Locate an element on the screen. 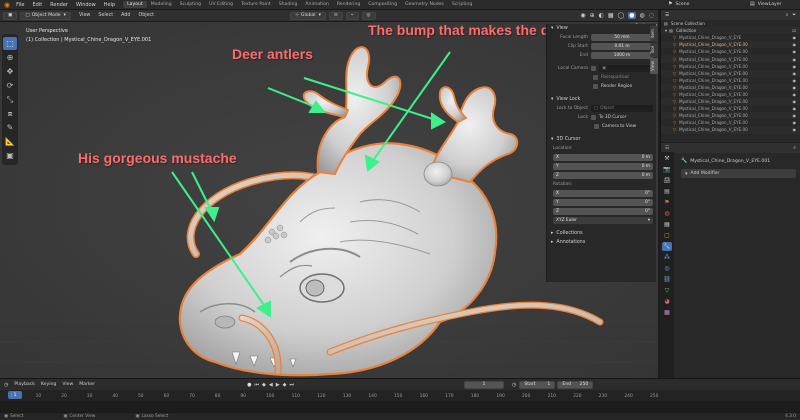 Image resolution: width=800 pixels, height=420 pixels. next-key-icon: ◆ is located at coordinates (285, 385).